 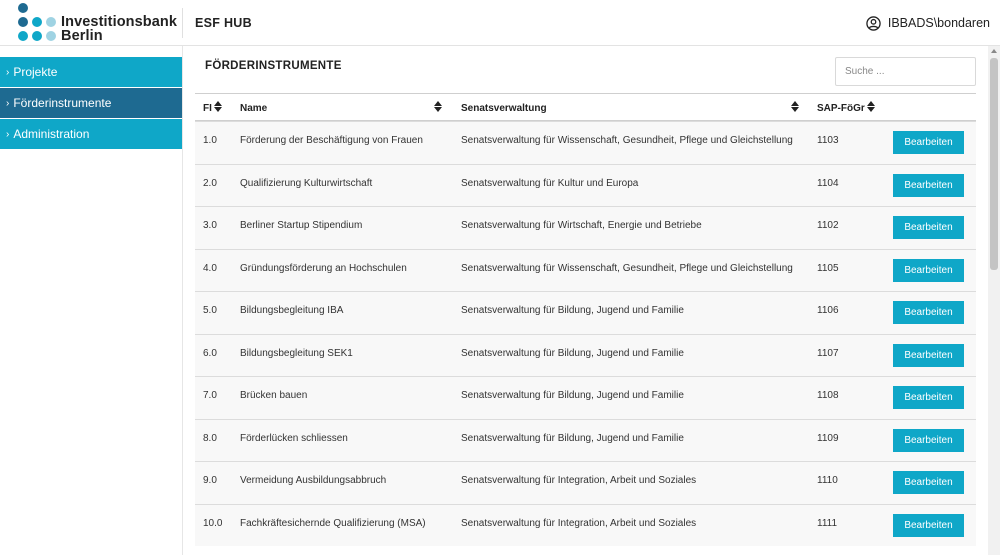 I want to click on row-fi: 7.0, so click(x=210, y=395).